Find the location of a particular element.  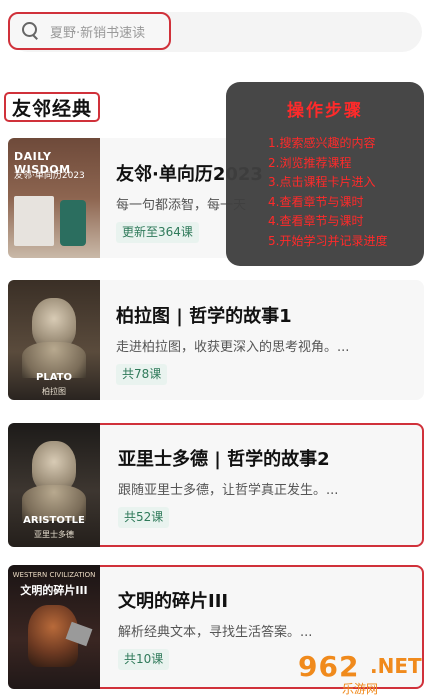

step-item: 3.点击课程卡片进入 is located at coordinates (322, 182).